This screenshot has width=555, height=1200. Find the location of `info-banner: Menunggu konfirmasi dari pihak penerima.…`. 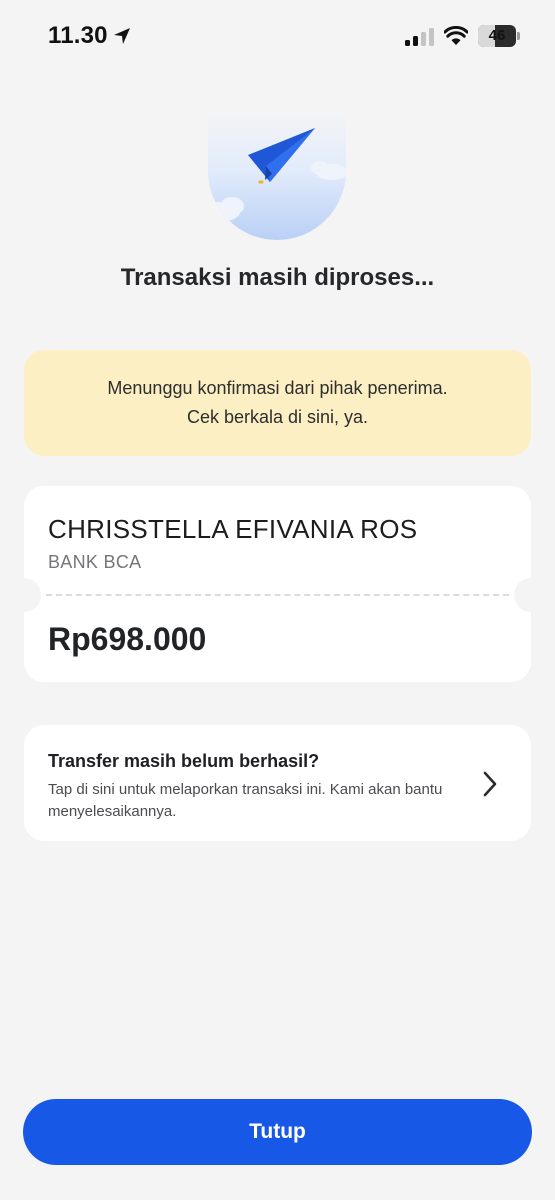

info-banner: Menunggu konfirmasi dari pihak penerima.… is located at coordinates (277, 403).